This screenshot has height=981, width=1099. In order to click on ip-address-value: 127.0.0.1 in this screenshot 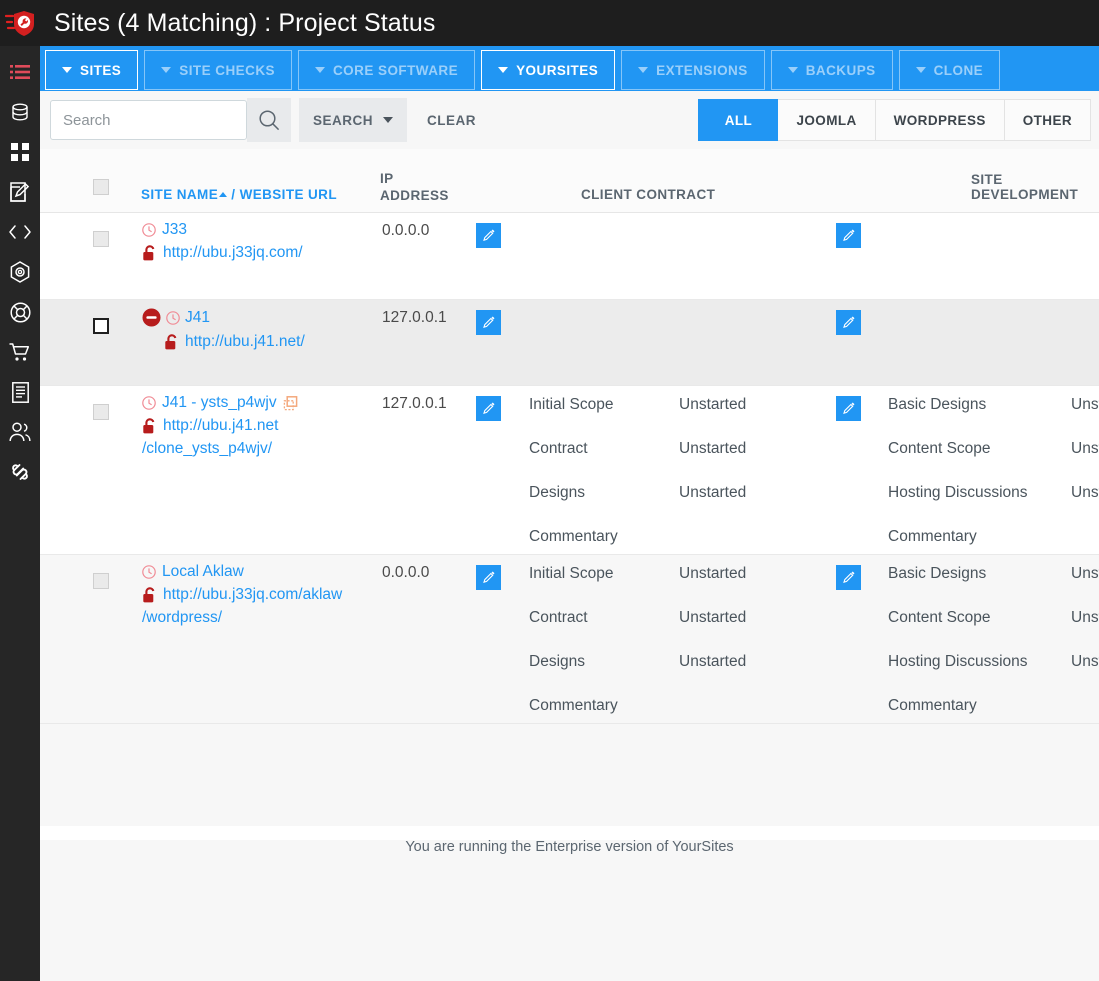, I will do `click(414, 317)`.